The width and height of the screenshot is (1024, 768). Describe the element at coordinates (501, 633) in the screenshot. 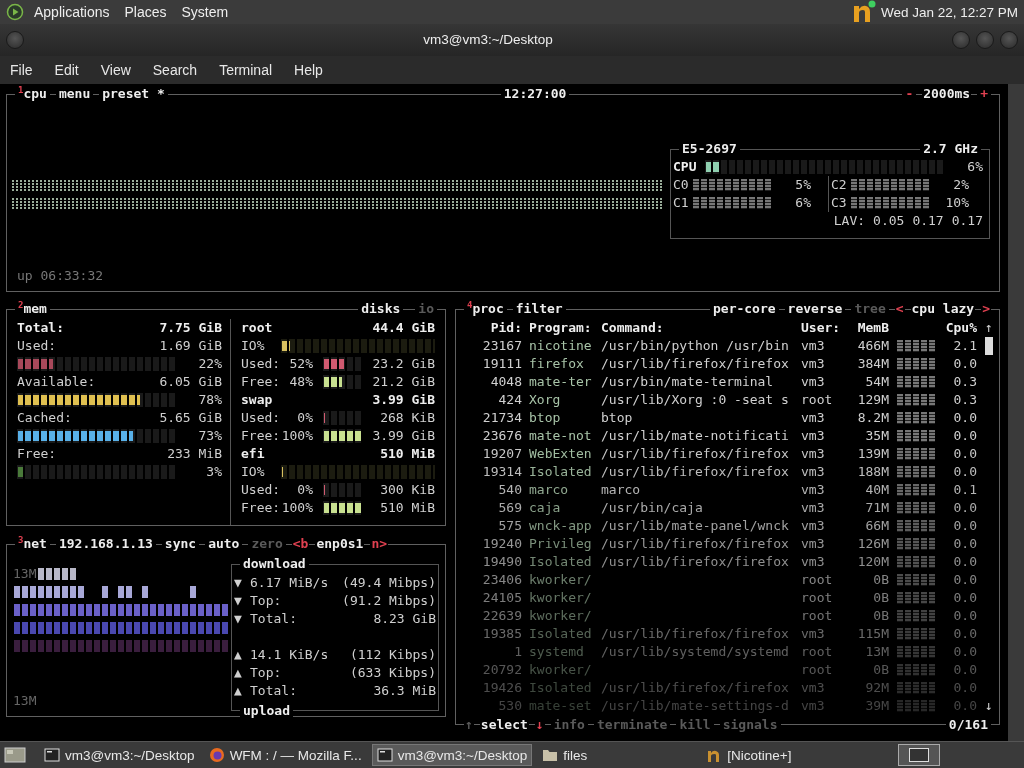

I see `table-cell-text: 19385` at that location.